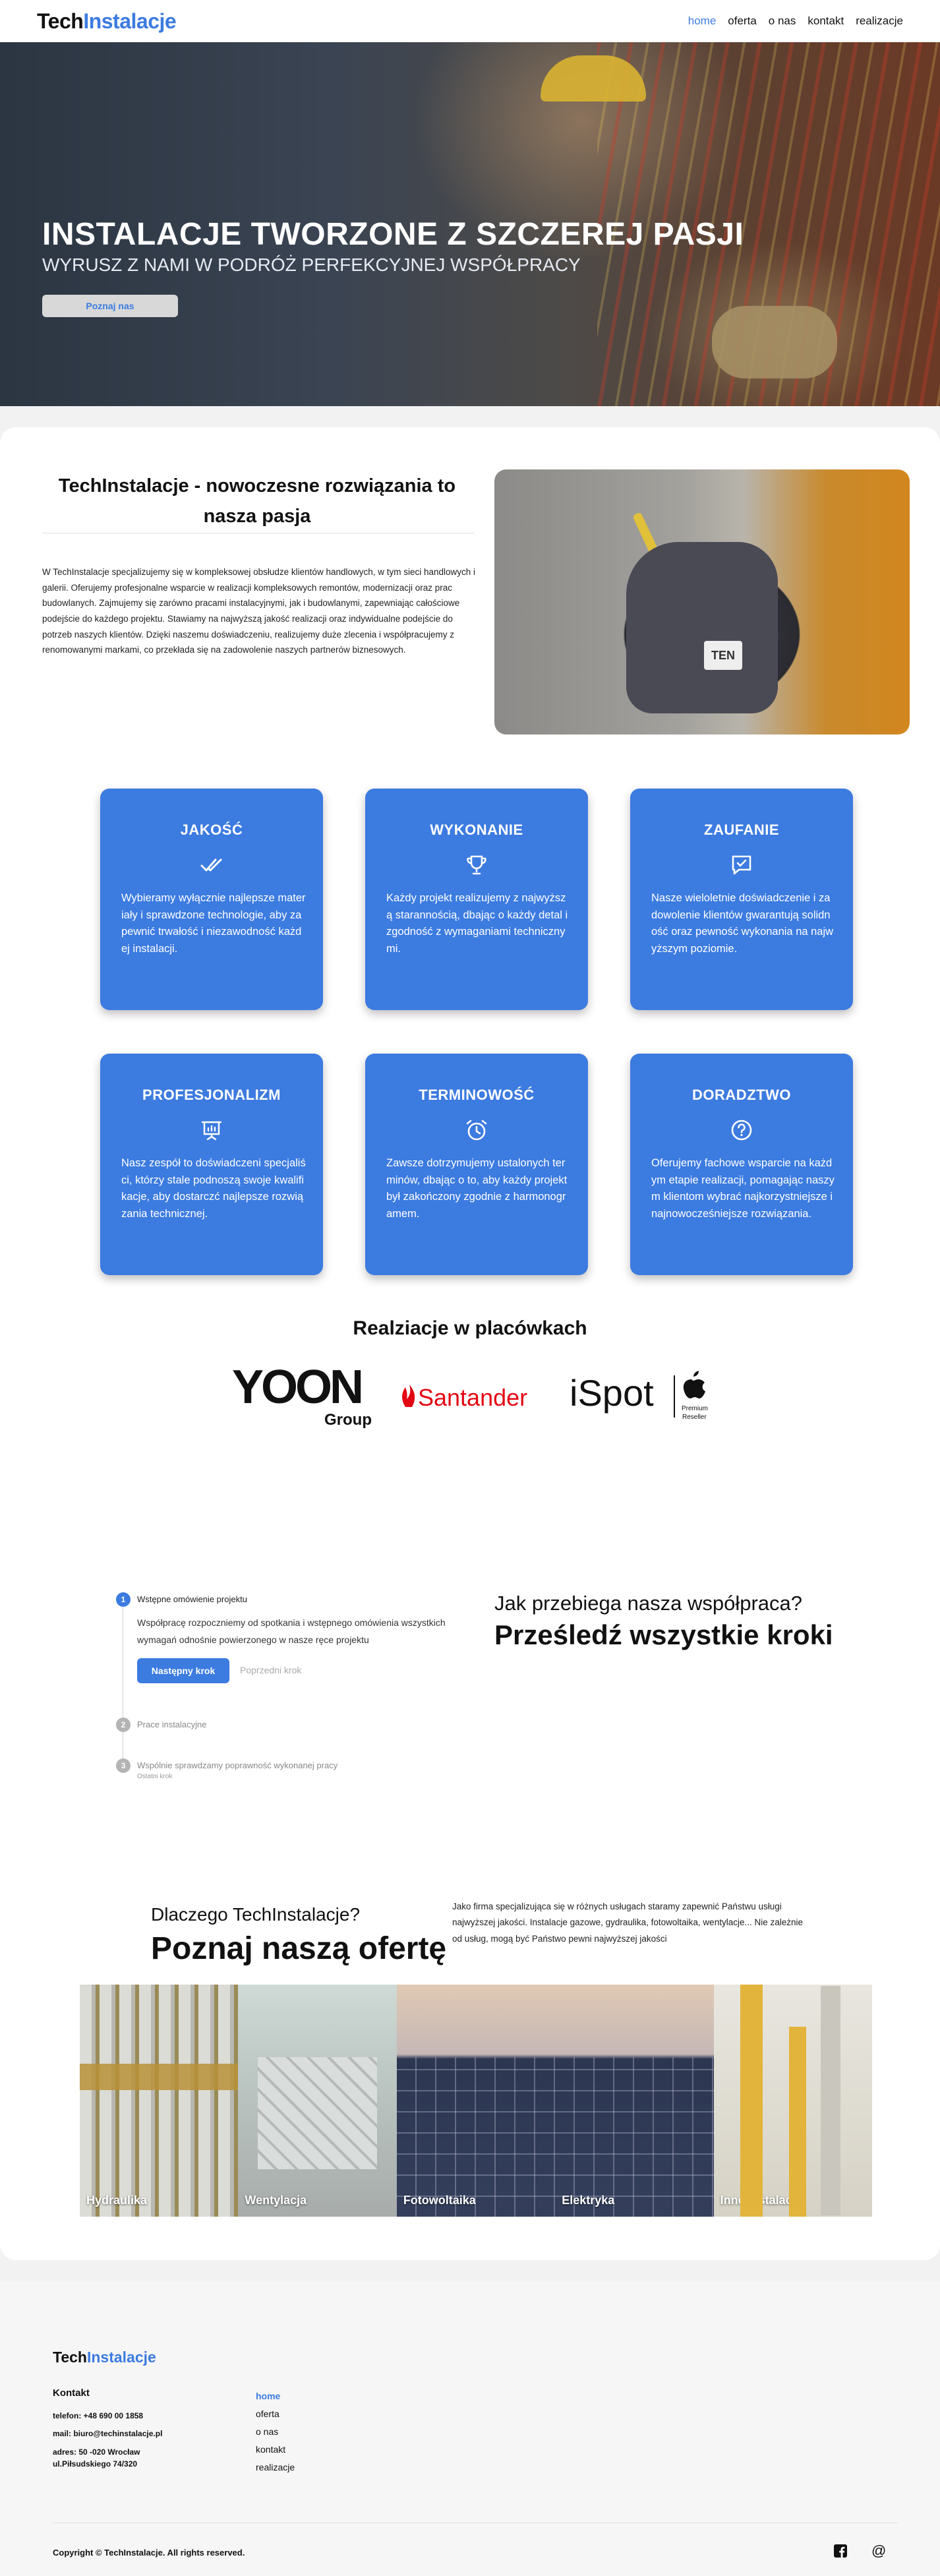 The width and height of the screenshot is (940, 2576). I want to click on santander-flame-icon, so click(409, 1396).